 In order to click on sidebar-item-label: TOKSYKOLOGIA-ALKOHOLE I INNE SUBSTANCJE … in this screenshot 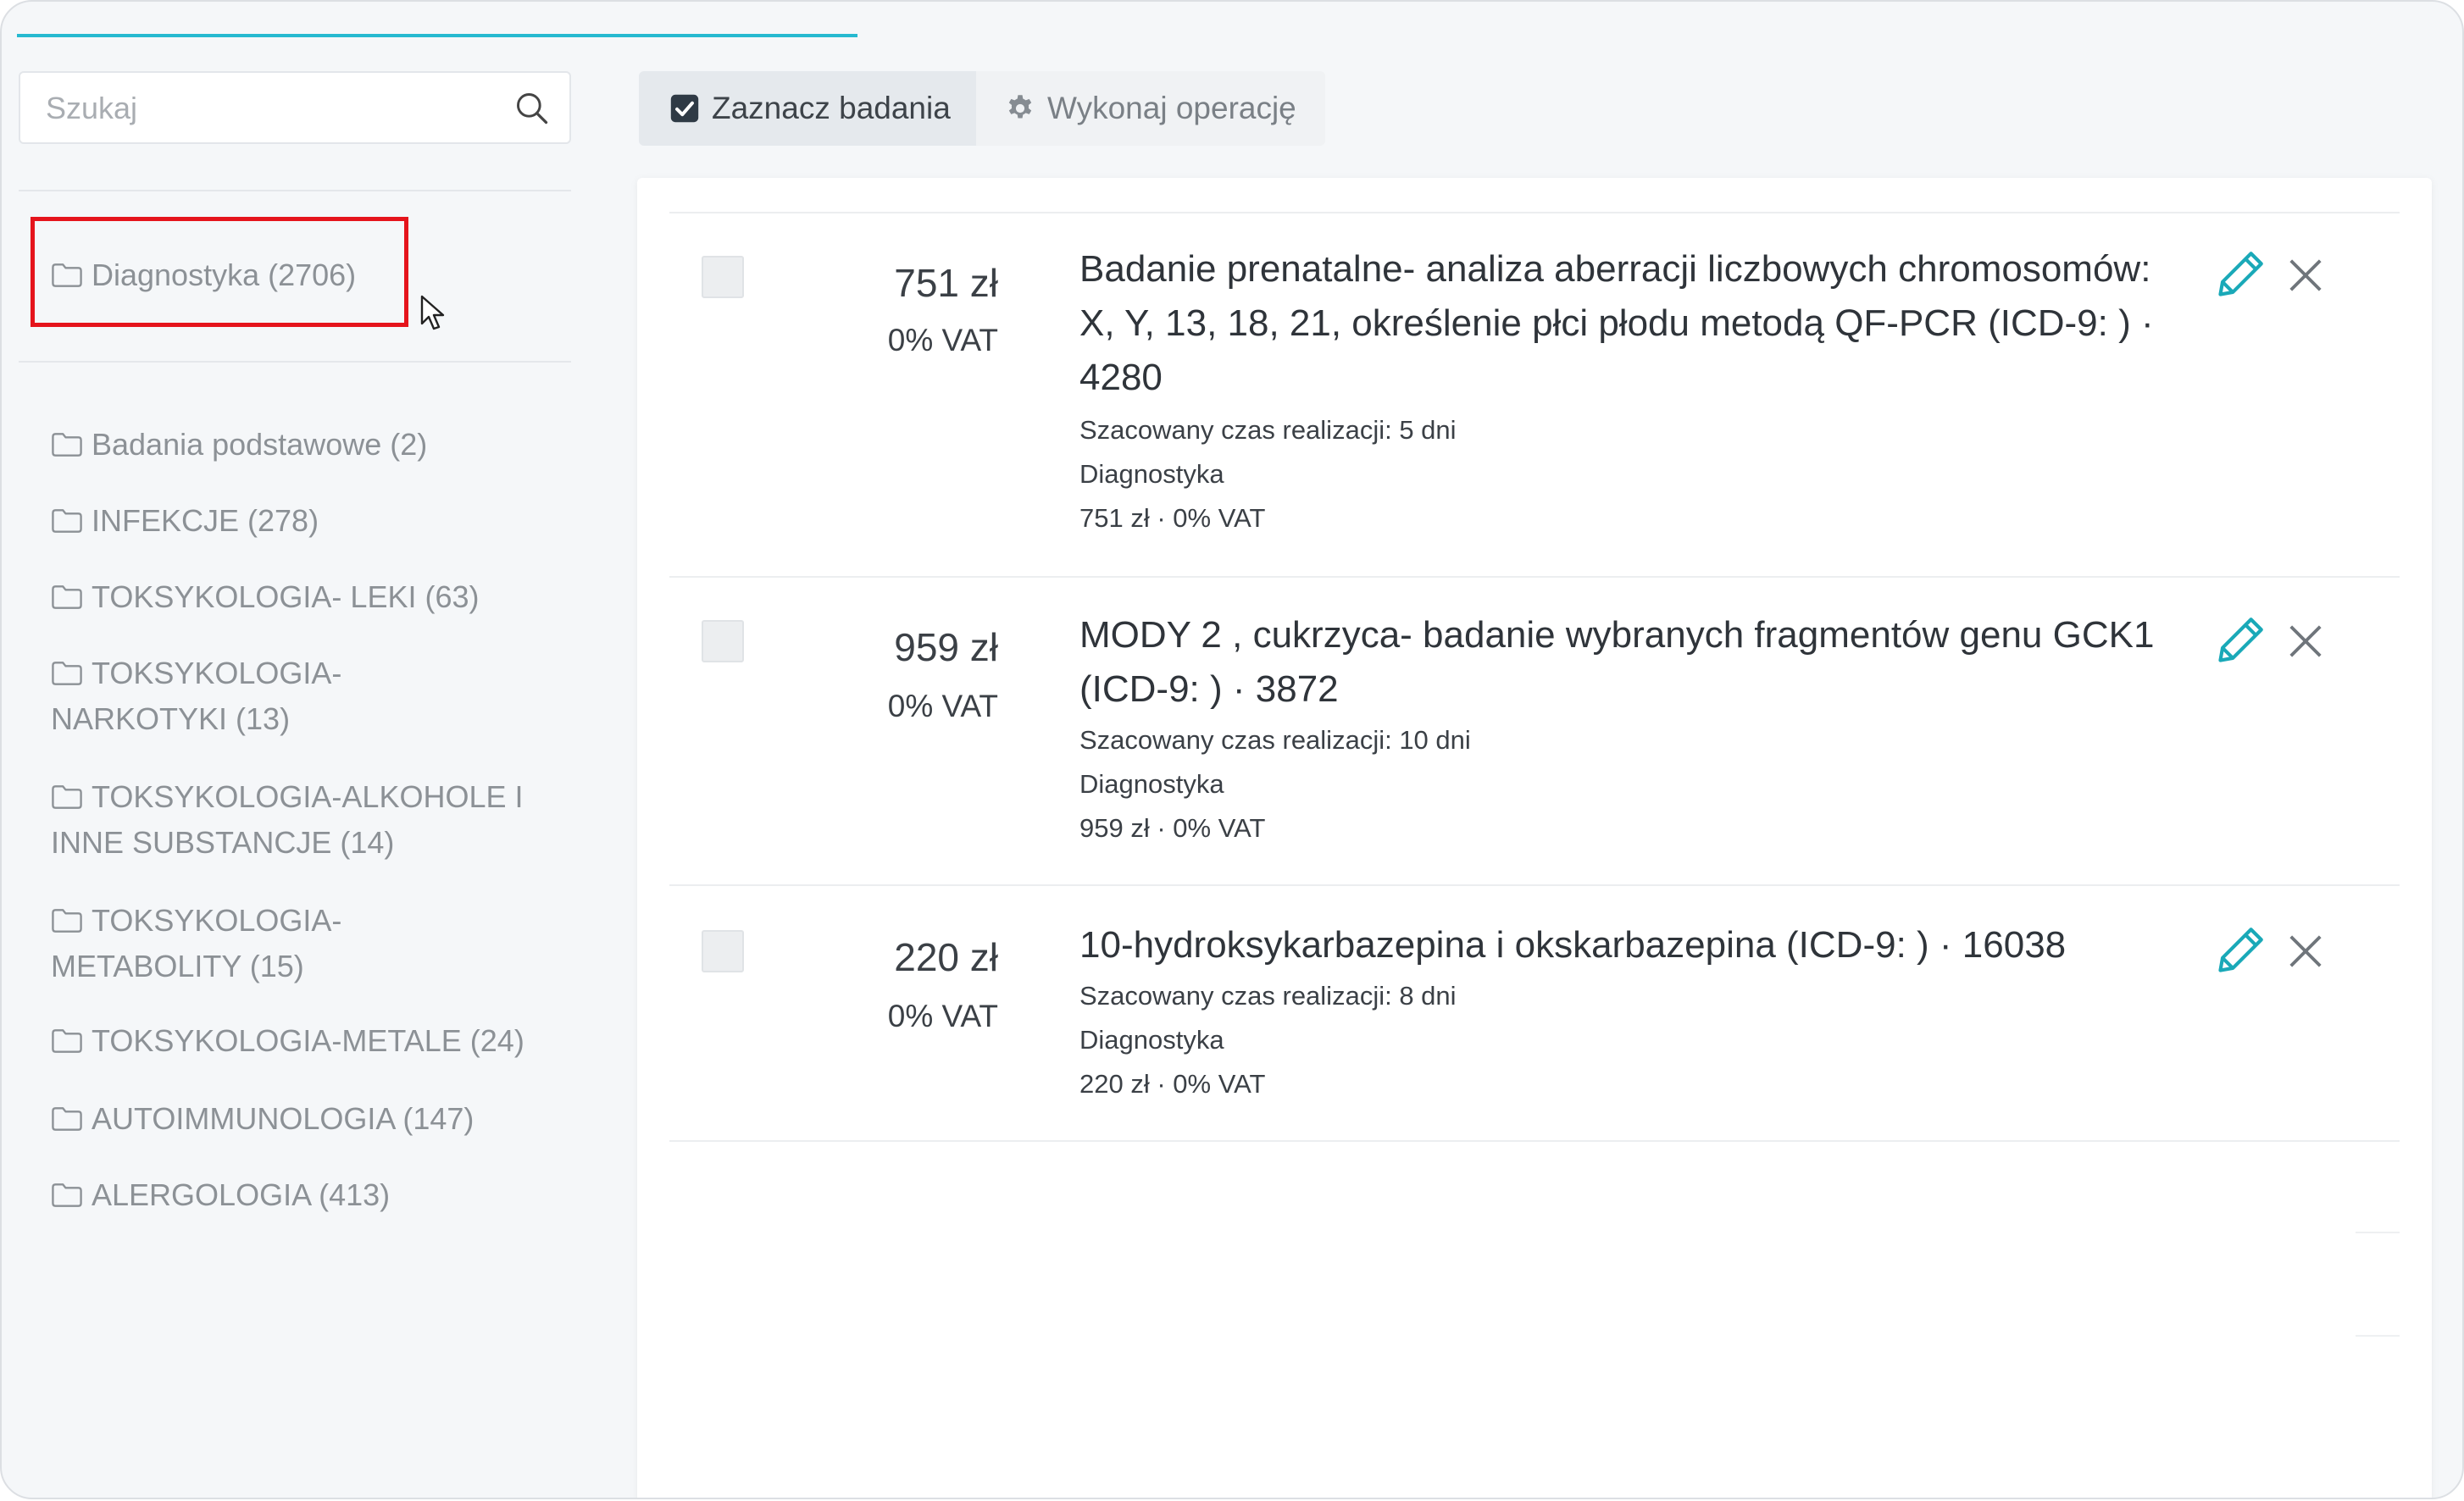, I will do `click(288, 819)`.